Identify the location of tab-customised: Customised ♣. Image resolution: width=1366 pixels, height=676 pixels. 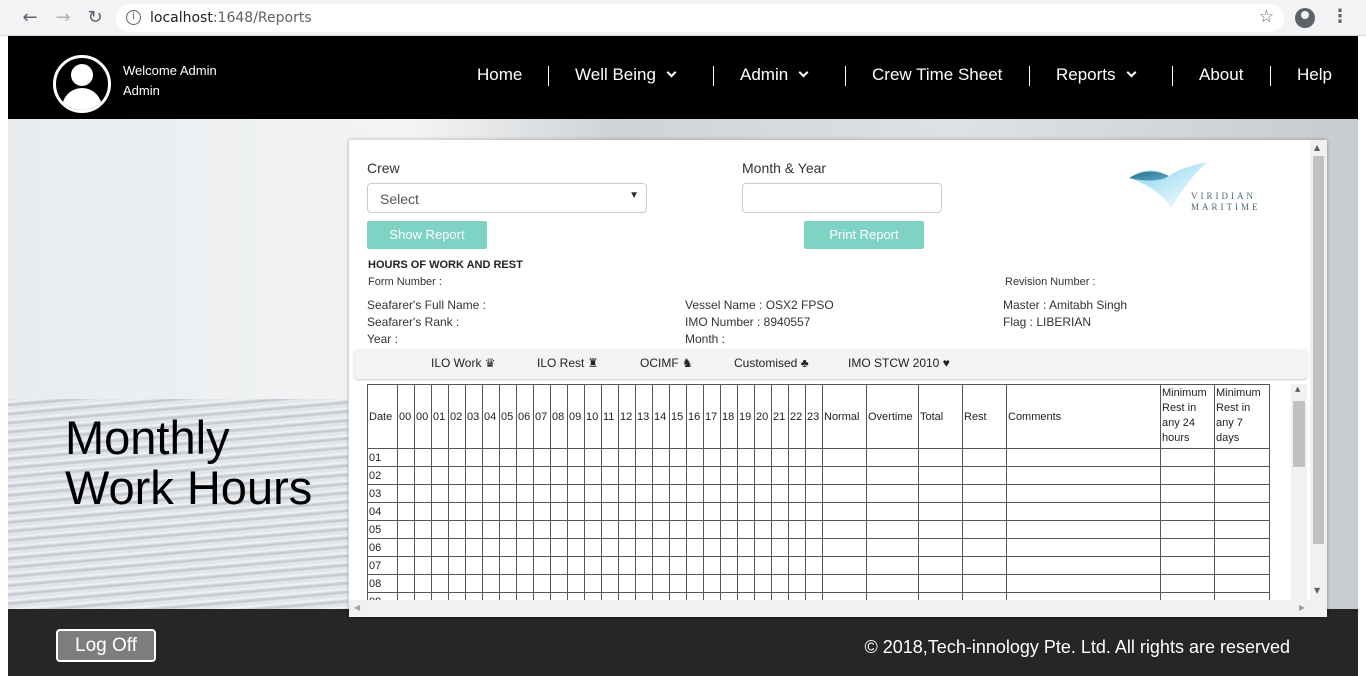
(771, 363).